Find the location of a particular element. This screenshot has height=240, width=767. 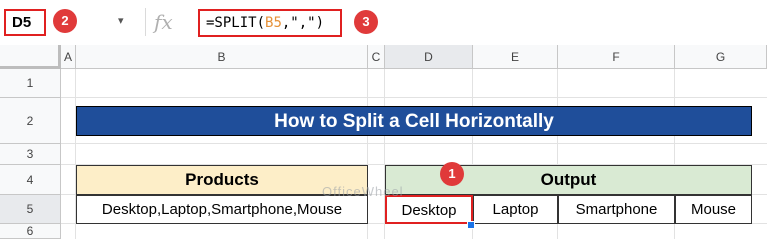

chevron-down-icon: ▾ is located at coordinates (121, 20).